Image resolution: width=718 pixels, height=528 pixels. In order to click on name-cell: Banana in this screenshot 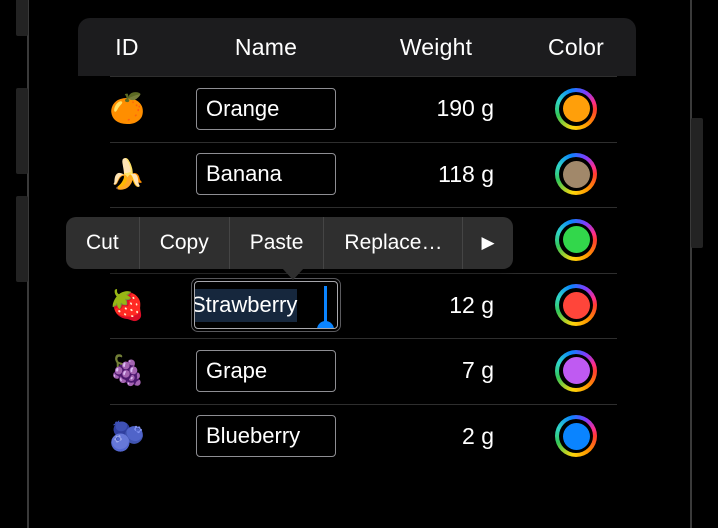, I will do `click(266, 174)`.